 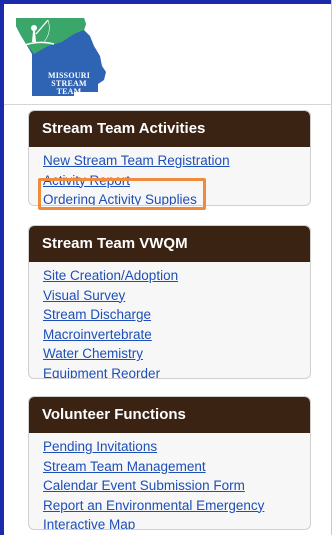 What do you see at coordinates (69, 91) in the screenshot?
I see `logo-line-3: TEAM` at bounding box center [69, 91].